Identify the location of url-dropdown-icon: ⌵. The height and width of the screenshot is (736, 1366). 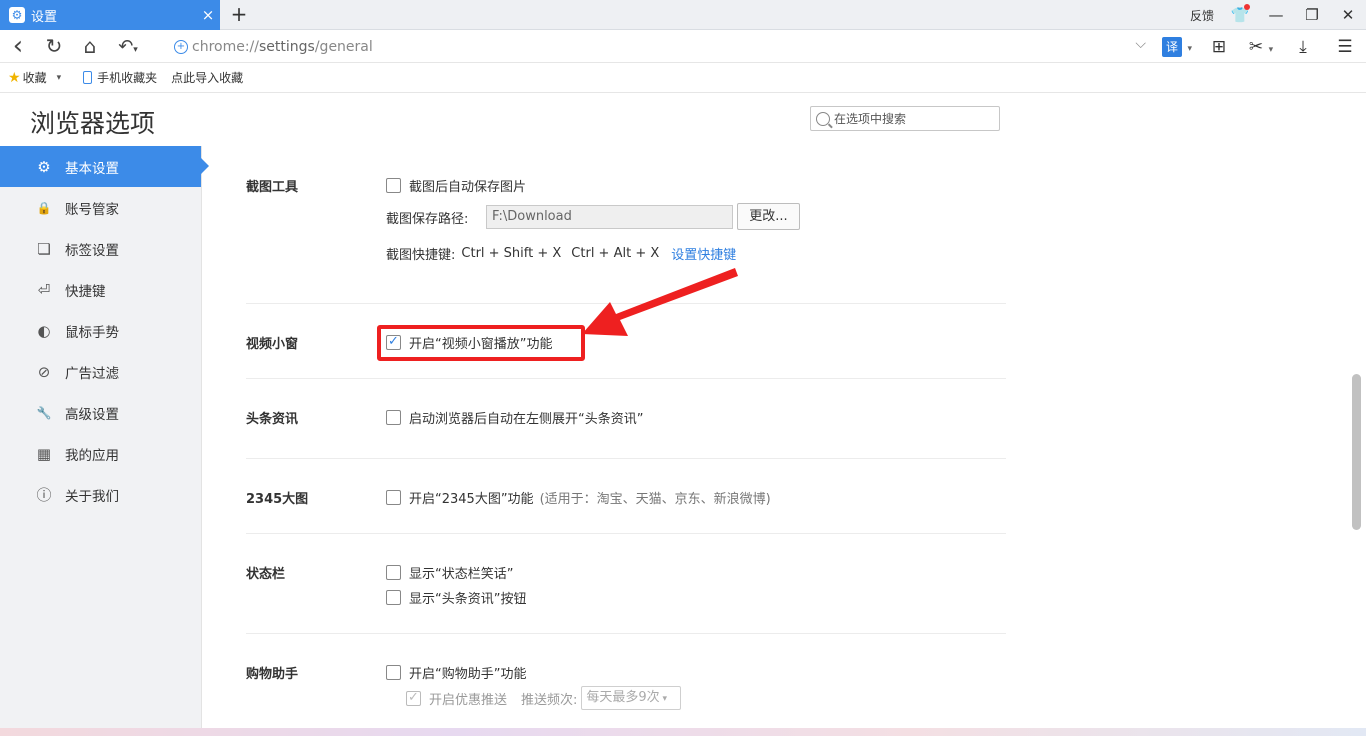
(1140, 44).